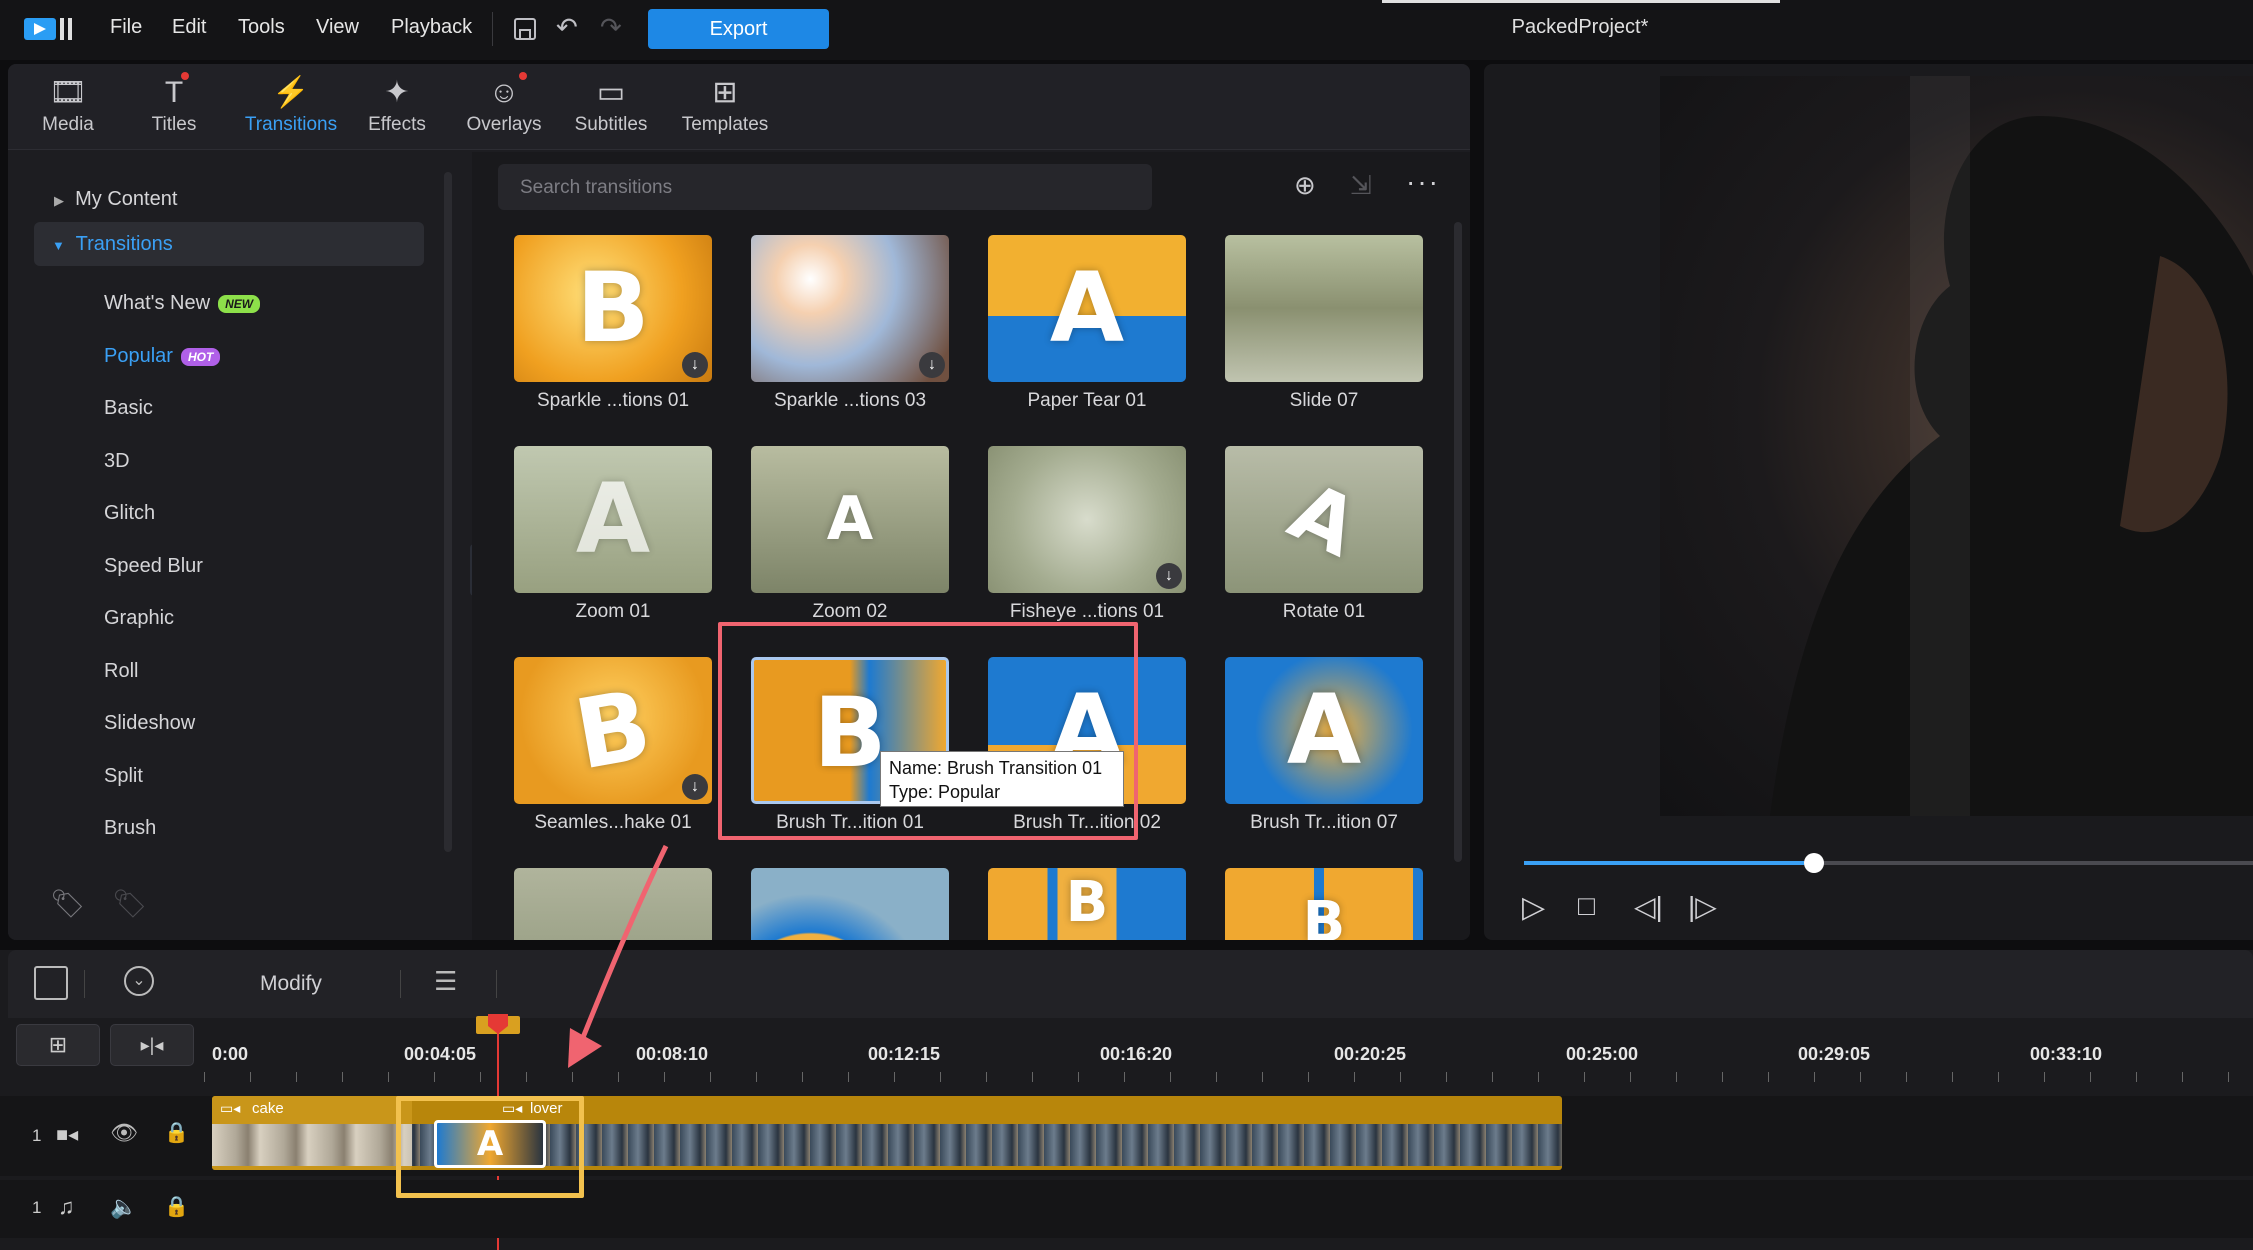  What do you see at coordinates (618, 956) in the screenshot?
I see `drag-arrow-annotation` at bounding box center [618, 956].